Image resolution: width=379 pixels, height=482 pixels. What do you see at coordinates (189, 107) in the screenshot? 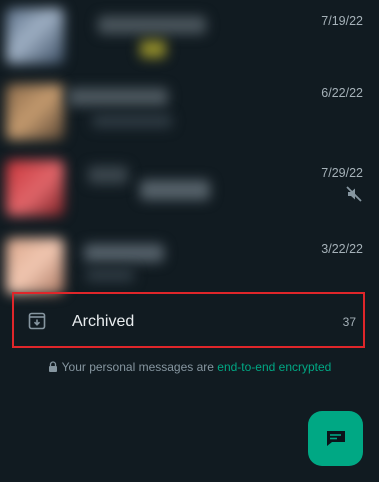
I see `chat-list-item: 6/22/22` at bounding box center [189, 107].